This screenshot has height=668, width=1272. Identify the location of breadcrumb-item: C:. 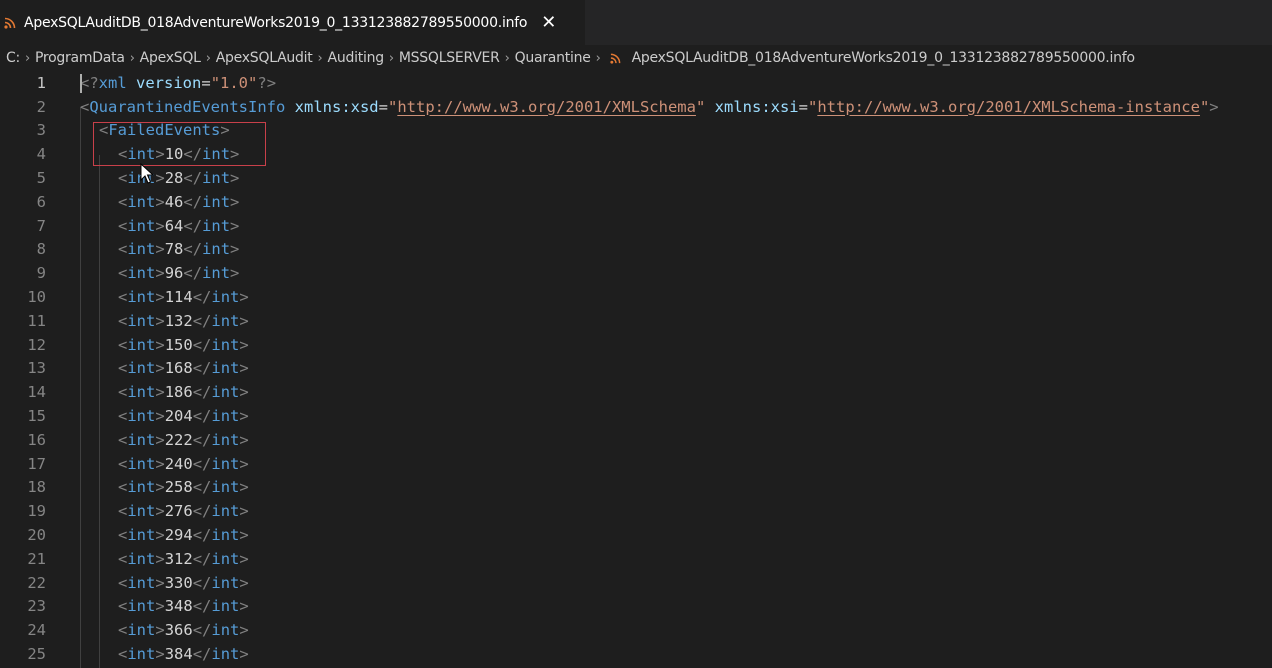
(13, 58).